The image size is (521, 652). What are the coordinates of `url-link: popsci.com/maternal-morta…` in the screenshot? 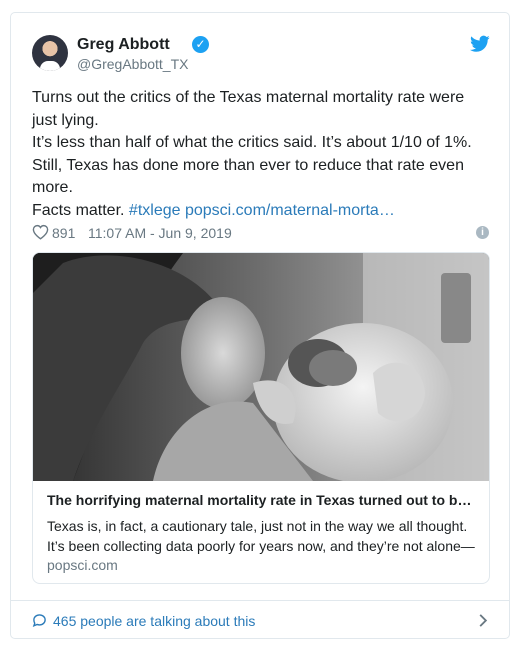 It's located at (290, 210).